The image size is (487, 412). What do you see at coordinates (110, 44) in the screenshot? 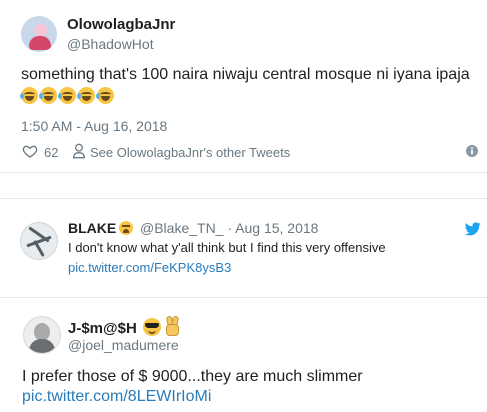
I see `author-handle: @BhadowHot` at bounding box center [110, 44].